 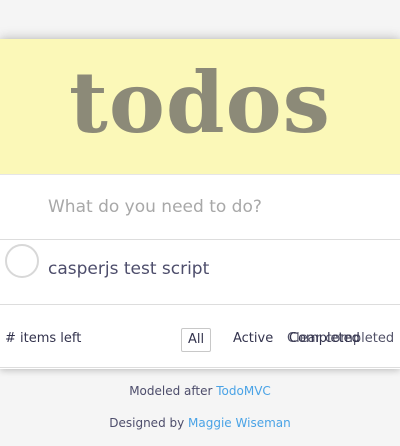 I want to click on clear-completed-button: Clear completed, so click(x=340, y=338).